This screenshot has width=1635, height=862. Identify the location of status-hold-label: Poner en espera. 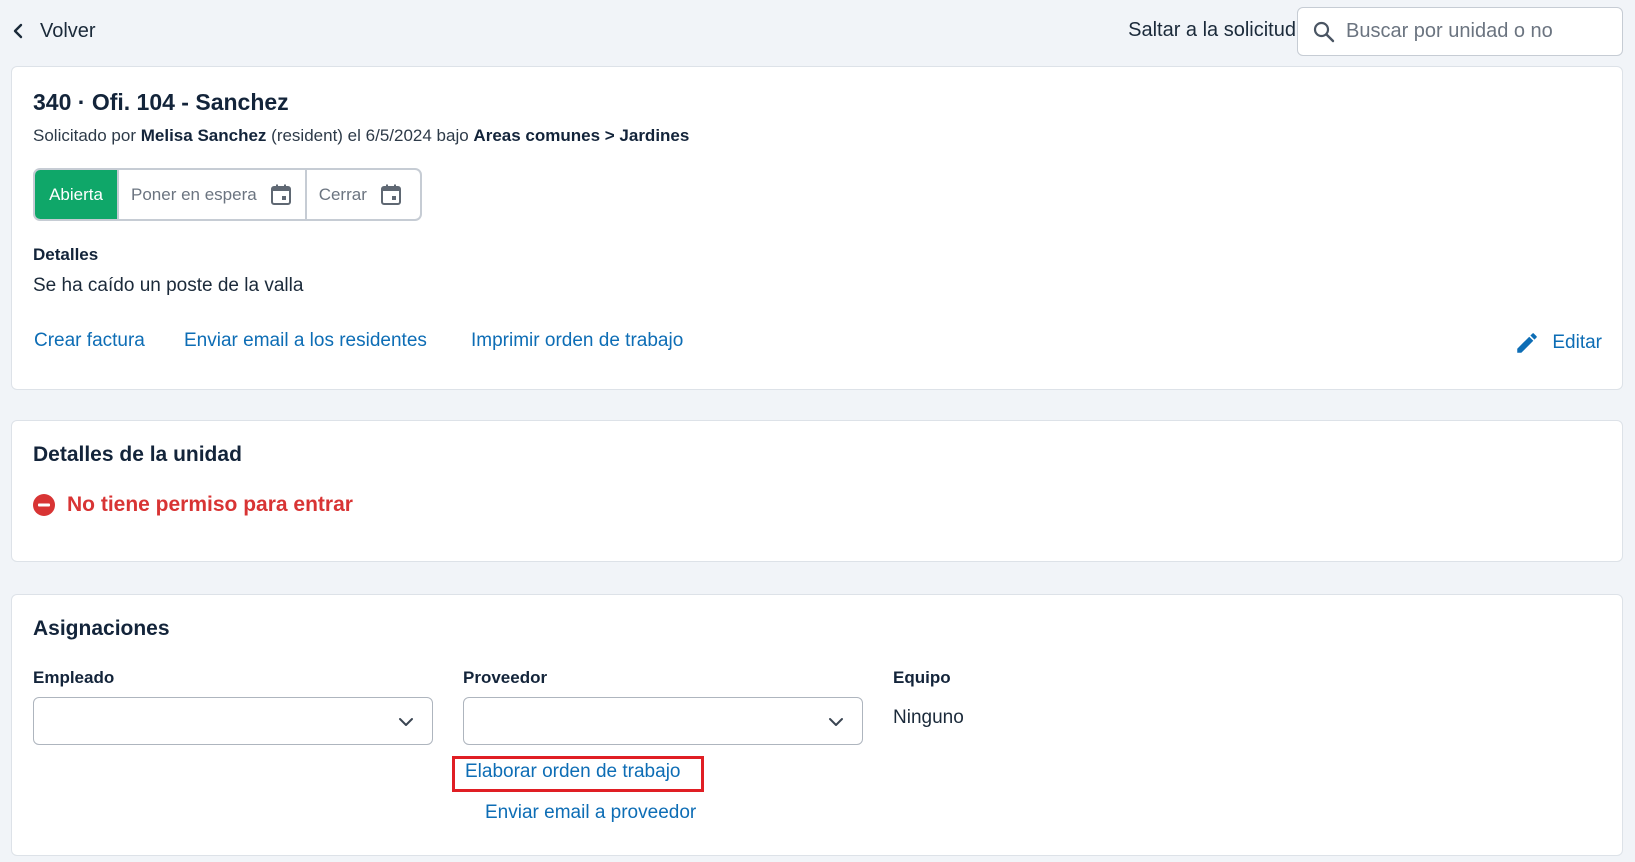
(194, 194).